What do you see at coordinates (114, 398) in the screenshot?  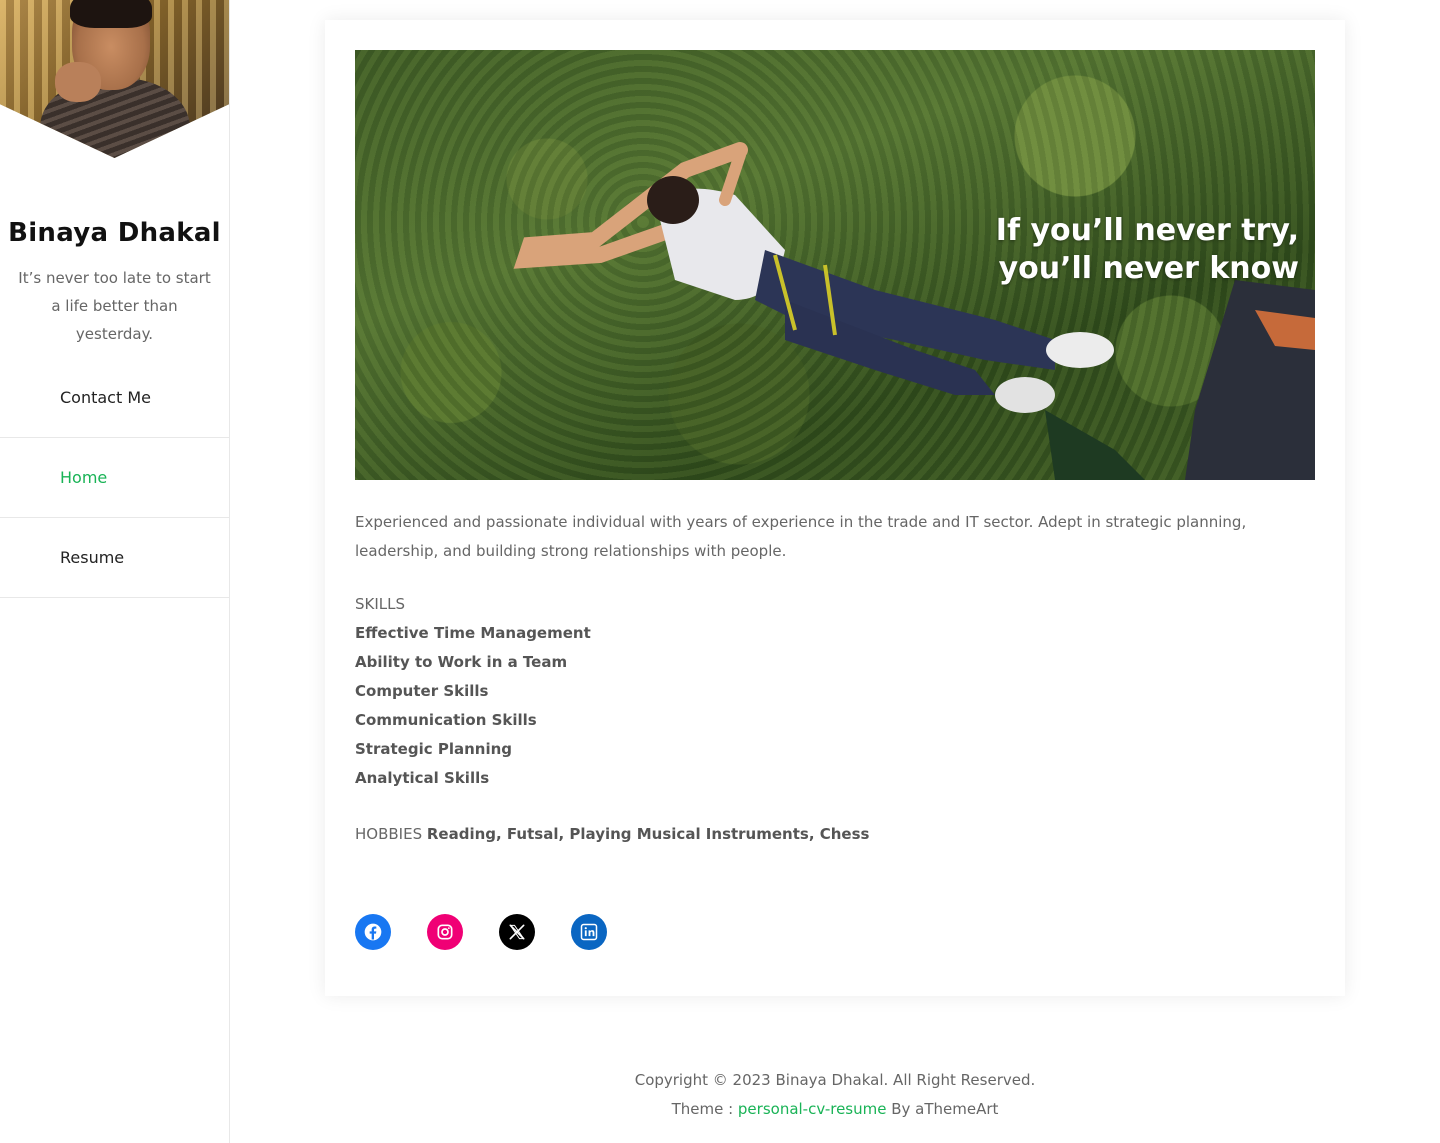 I see `nav-item-contact-me: Contact Me` at bounding box center [114, 398].